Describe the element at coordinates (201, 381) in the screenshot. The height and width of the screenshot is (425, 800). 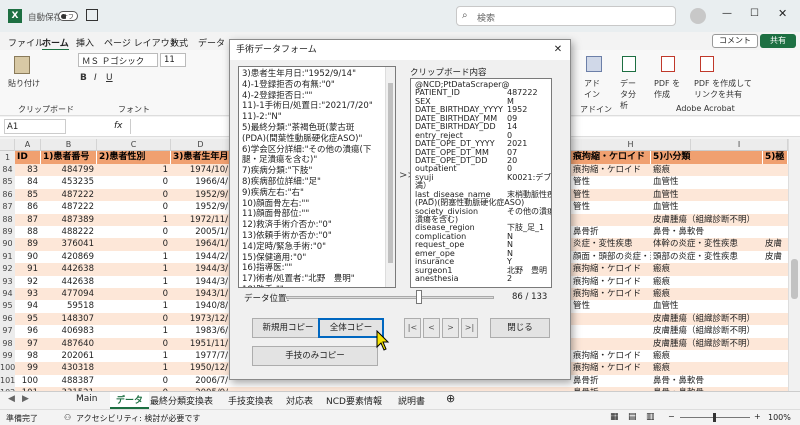
I see `cell-dob: 2006/7/` at that location.